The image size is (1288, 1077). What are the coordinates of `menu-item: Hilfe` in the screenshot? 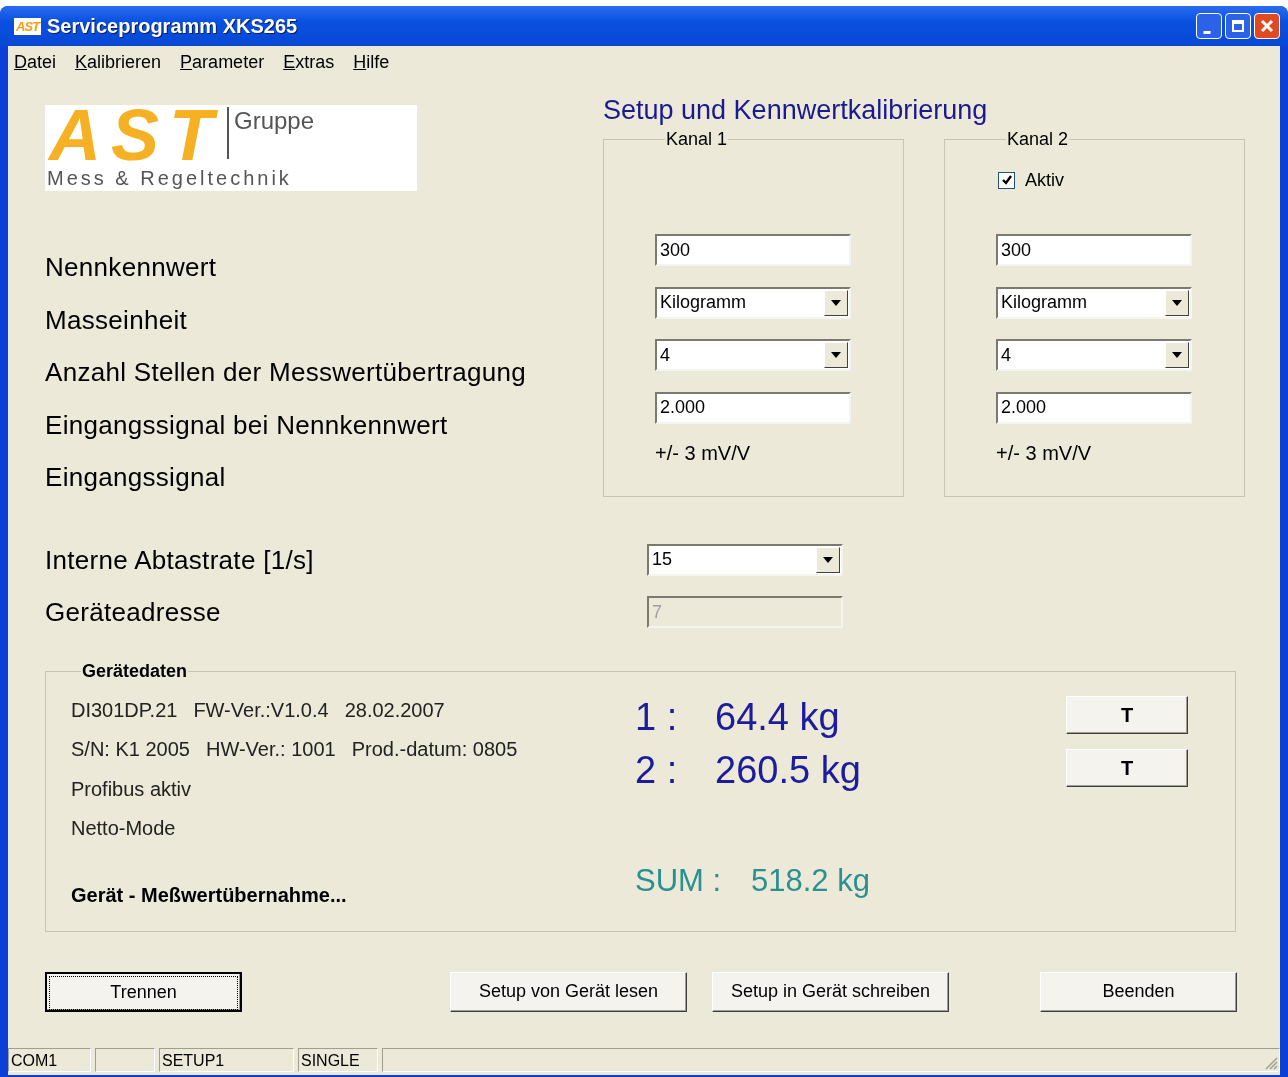 It's located at (371, 62).